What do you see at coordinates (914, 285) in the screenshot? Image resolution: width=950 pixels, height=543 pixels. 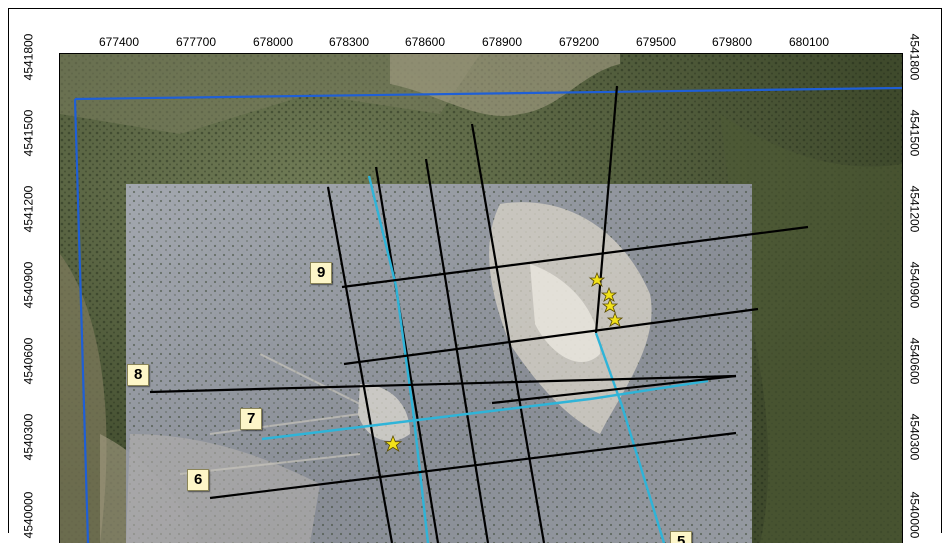 I see `northing-tick-right: 4540900` at bounding box center [914, 285].